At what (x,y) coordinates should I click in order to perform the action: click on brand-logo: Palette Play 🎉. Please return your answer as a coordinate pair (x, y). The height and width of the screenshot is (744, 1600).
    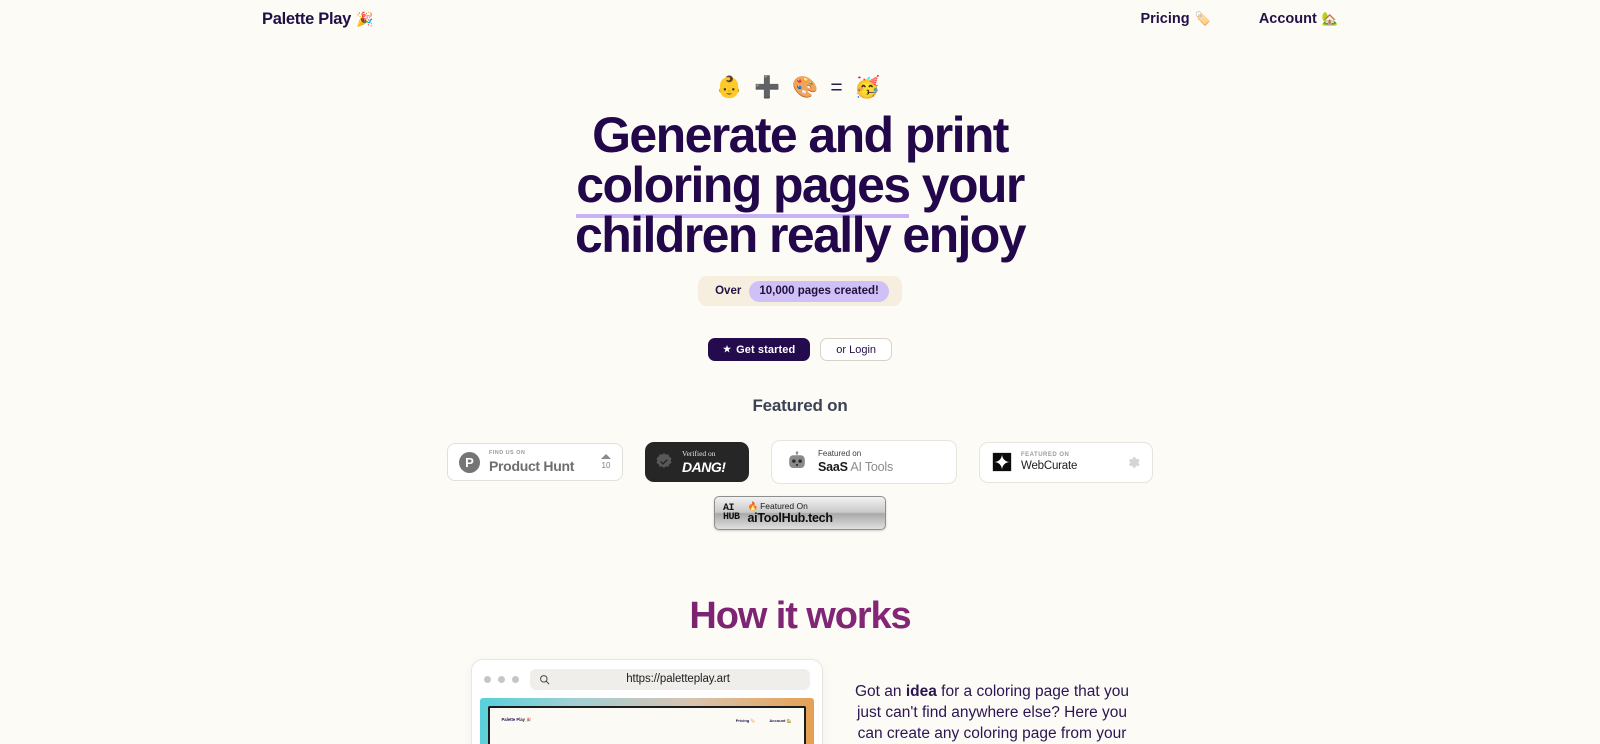
    Looking at the image, I should click on (317, 19).